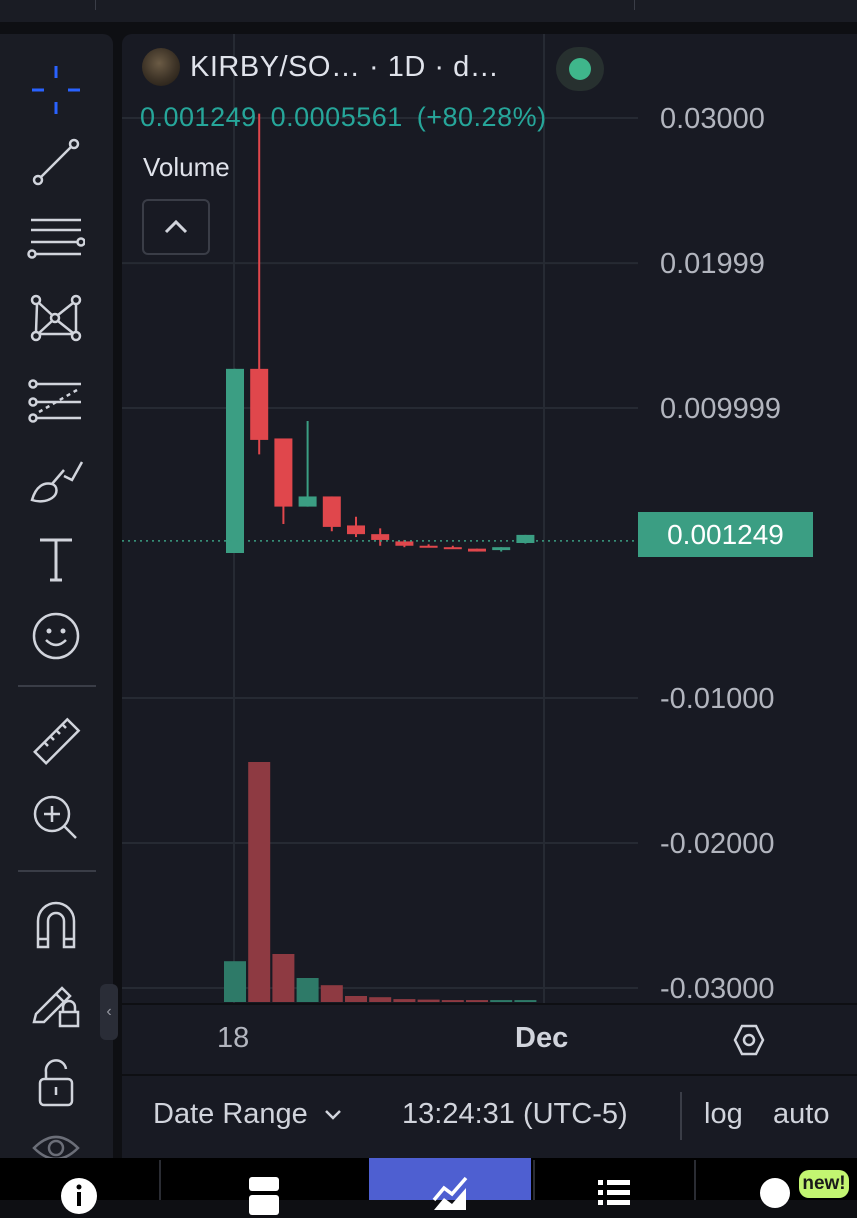 Image resolution: width=857 pixels, height=1218 pixels. I want to click on nav-info, so click(79, 1186).